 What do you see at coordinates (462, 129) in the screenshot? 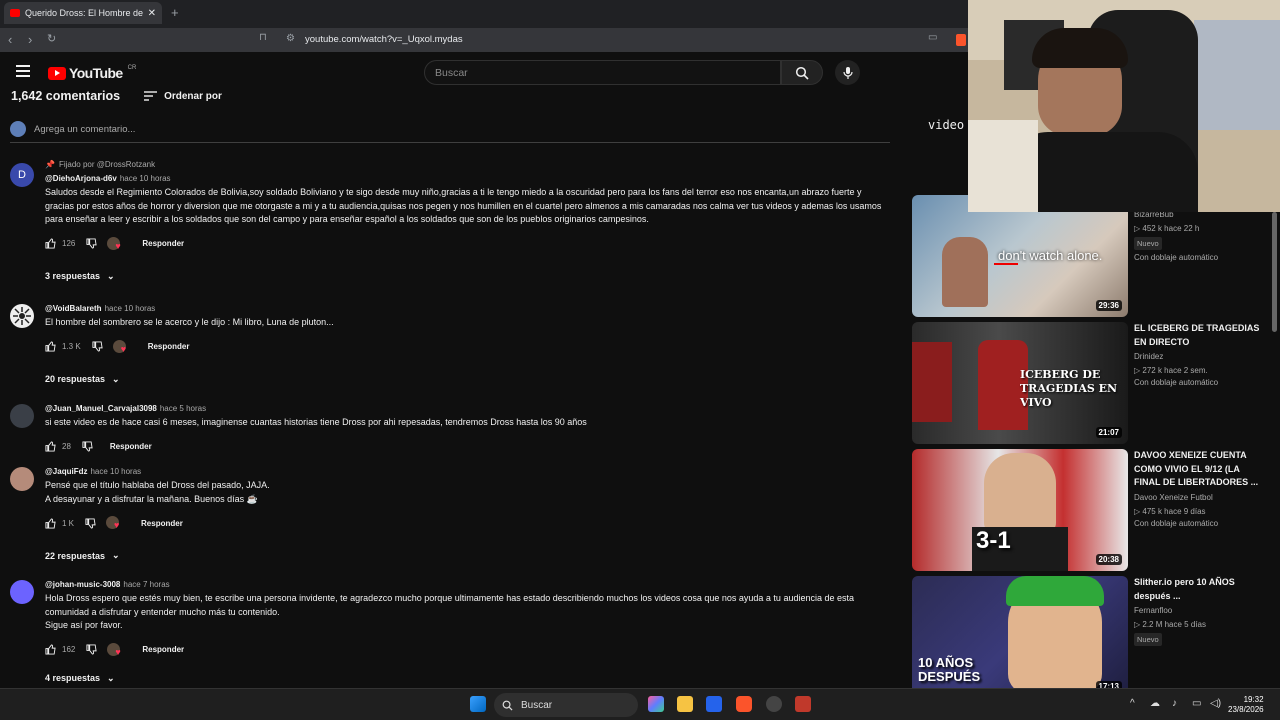
I see `add-comment-input` at bounding box center [462, 129].